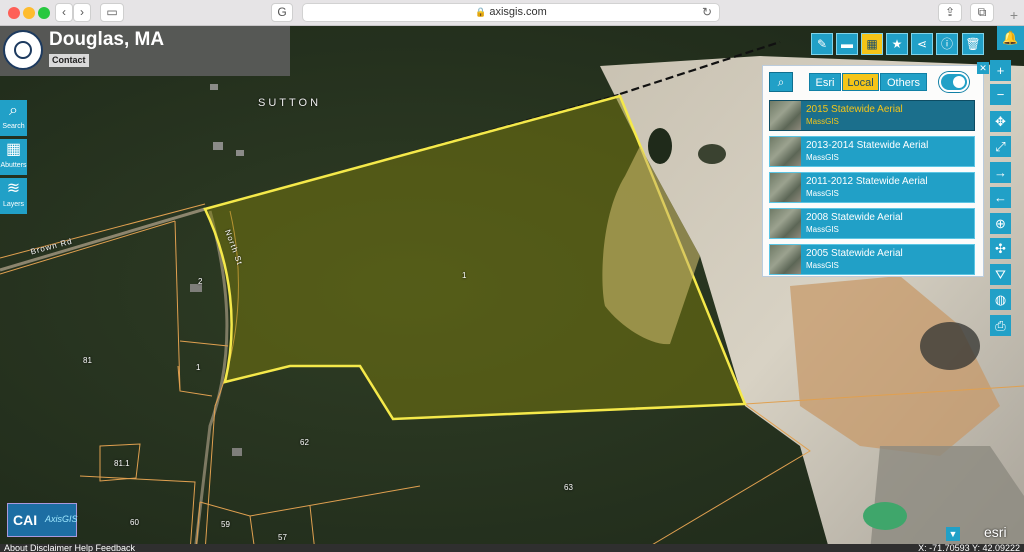 This screenshot has height=552, width=1024. I want to click on footer-links: About Disclaimer Help Feedback, so click(69, 547).